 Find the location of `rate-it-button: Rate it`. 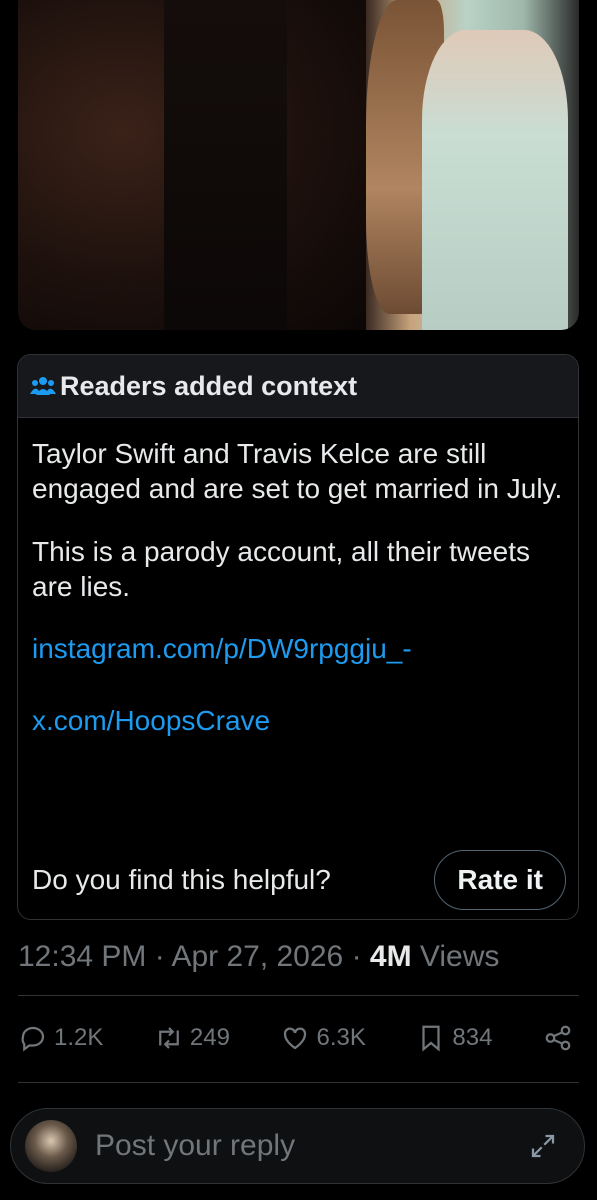

rate-it-button: Rate it is located at coordinates (500, 880).